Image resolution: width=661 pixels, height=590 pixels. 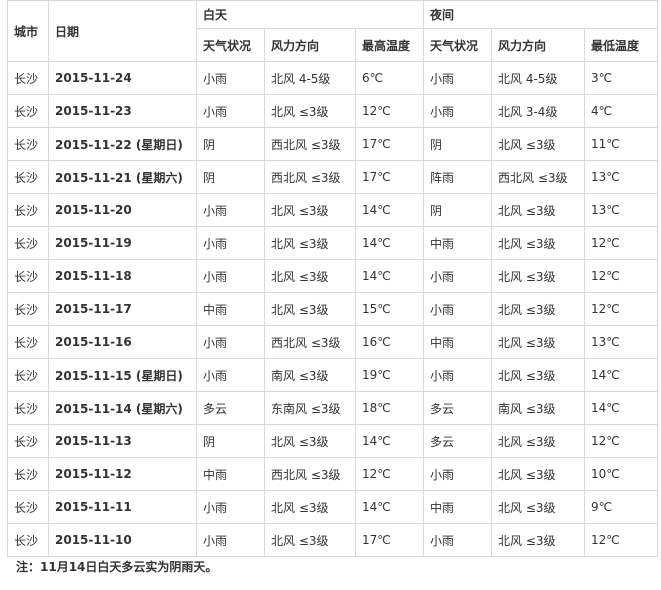 I want to click on cell-date: 2015-11-23, so click(x=122, y=111).